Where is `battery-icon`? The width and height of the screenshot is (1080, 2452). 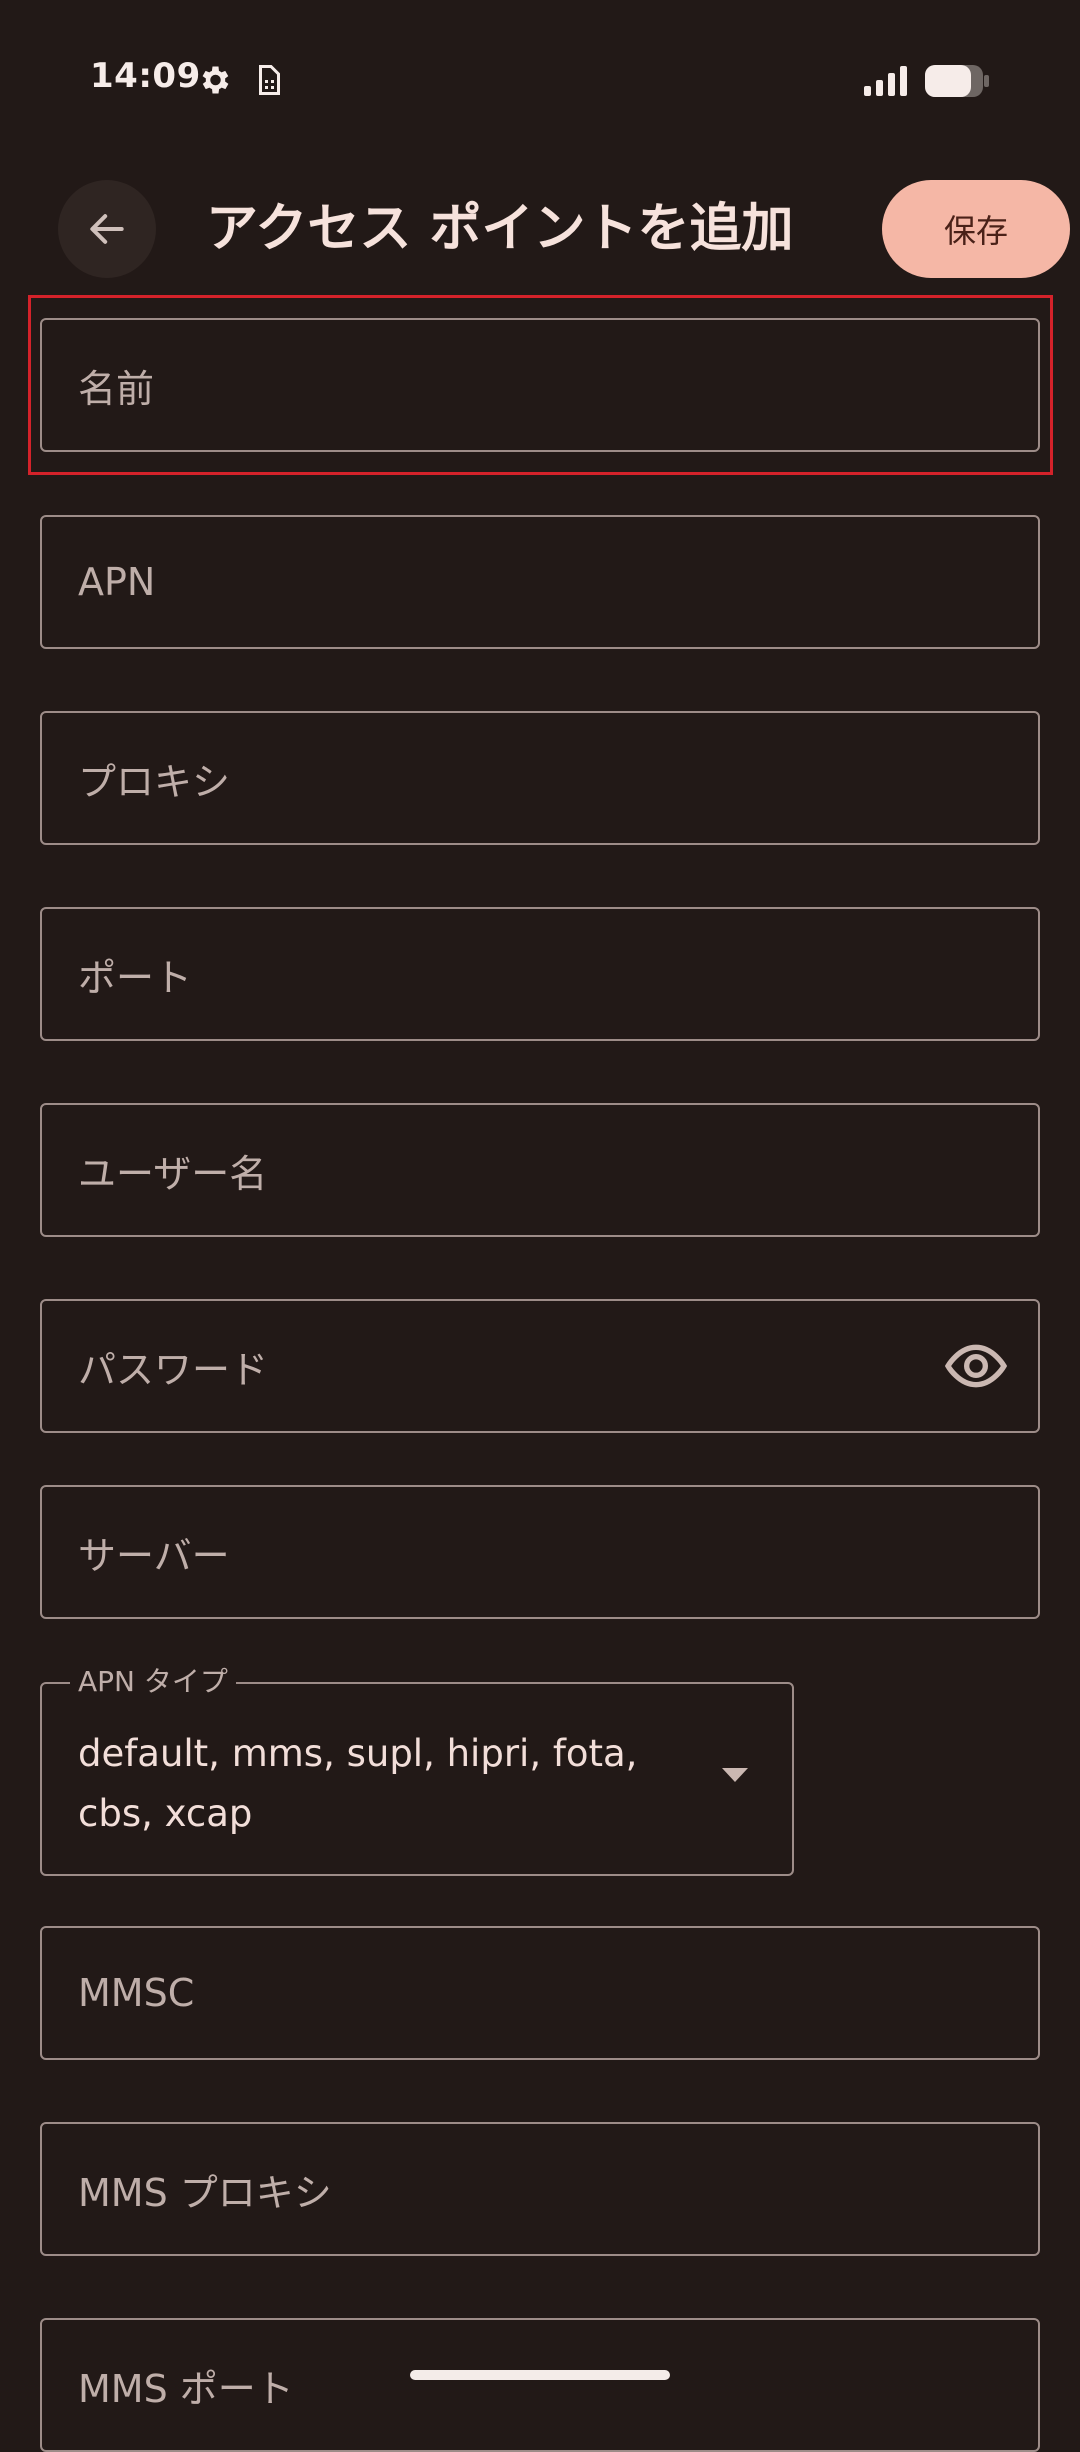 battery-icon is located at coordinates (957, 81).